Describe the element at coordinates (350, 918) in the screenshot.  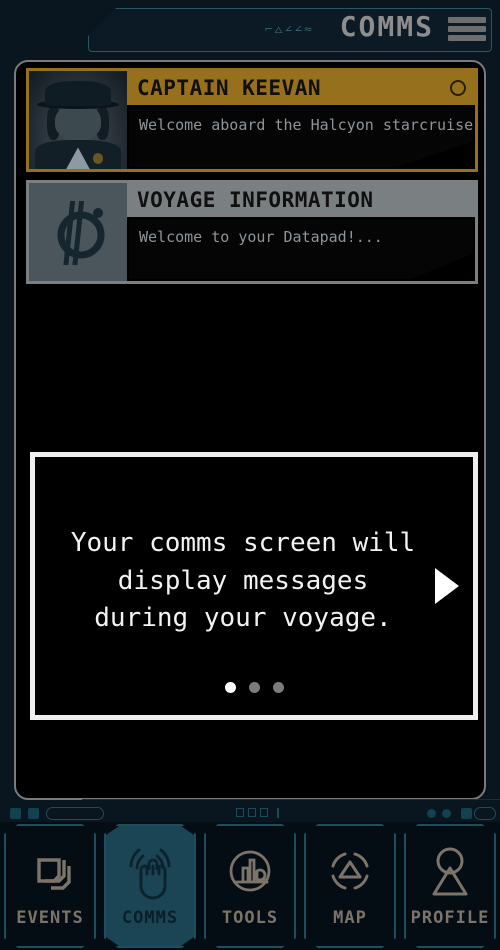
I see `nav-label-map: MAP` at that location.